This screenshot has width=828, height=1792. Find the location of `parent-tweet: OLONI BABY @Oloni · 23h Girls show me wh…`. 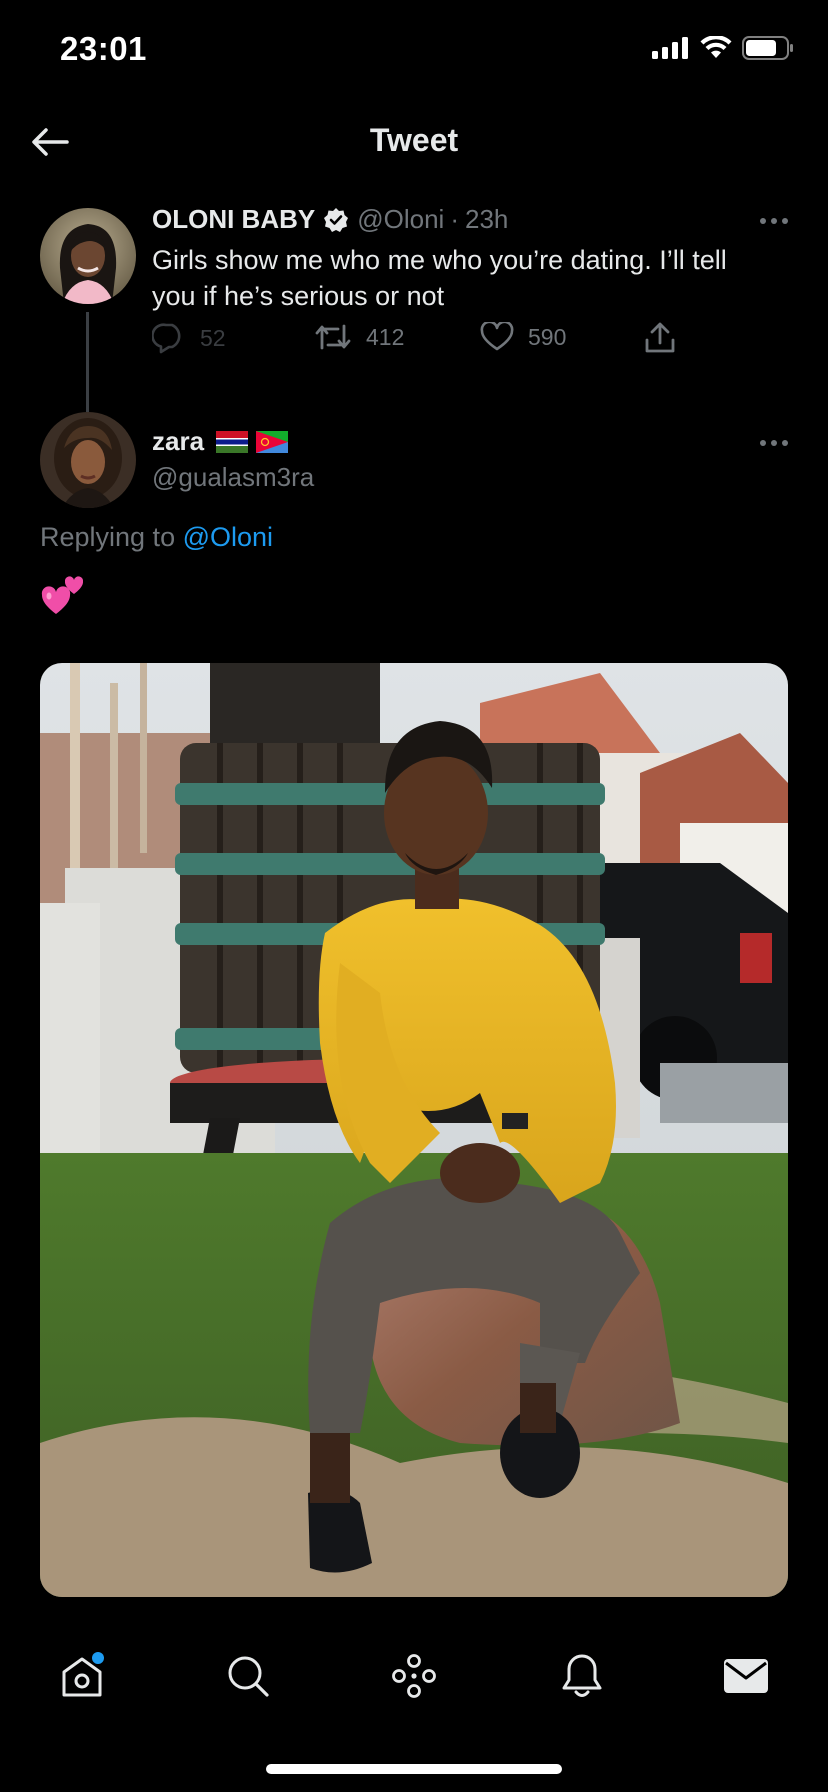

parent-tweet: OLONI BABY @Oloni · 23h Girls show me wh… is located at coordinates (414, 301).